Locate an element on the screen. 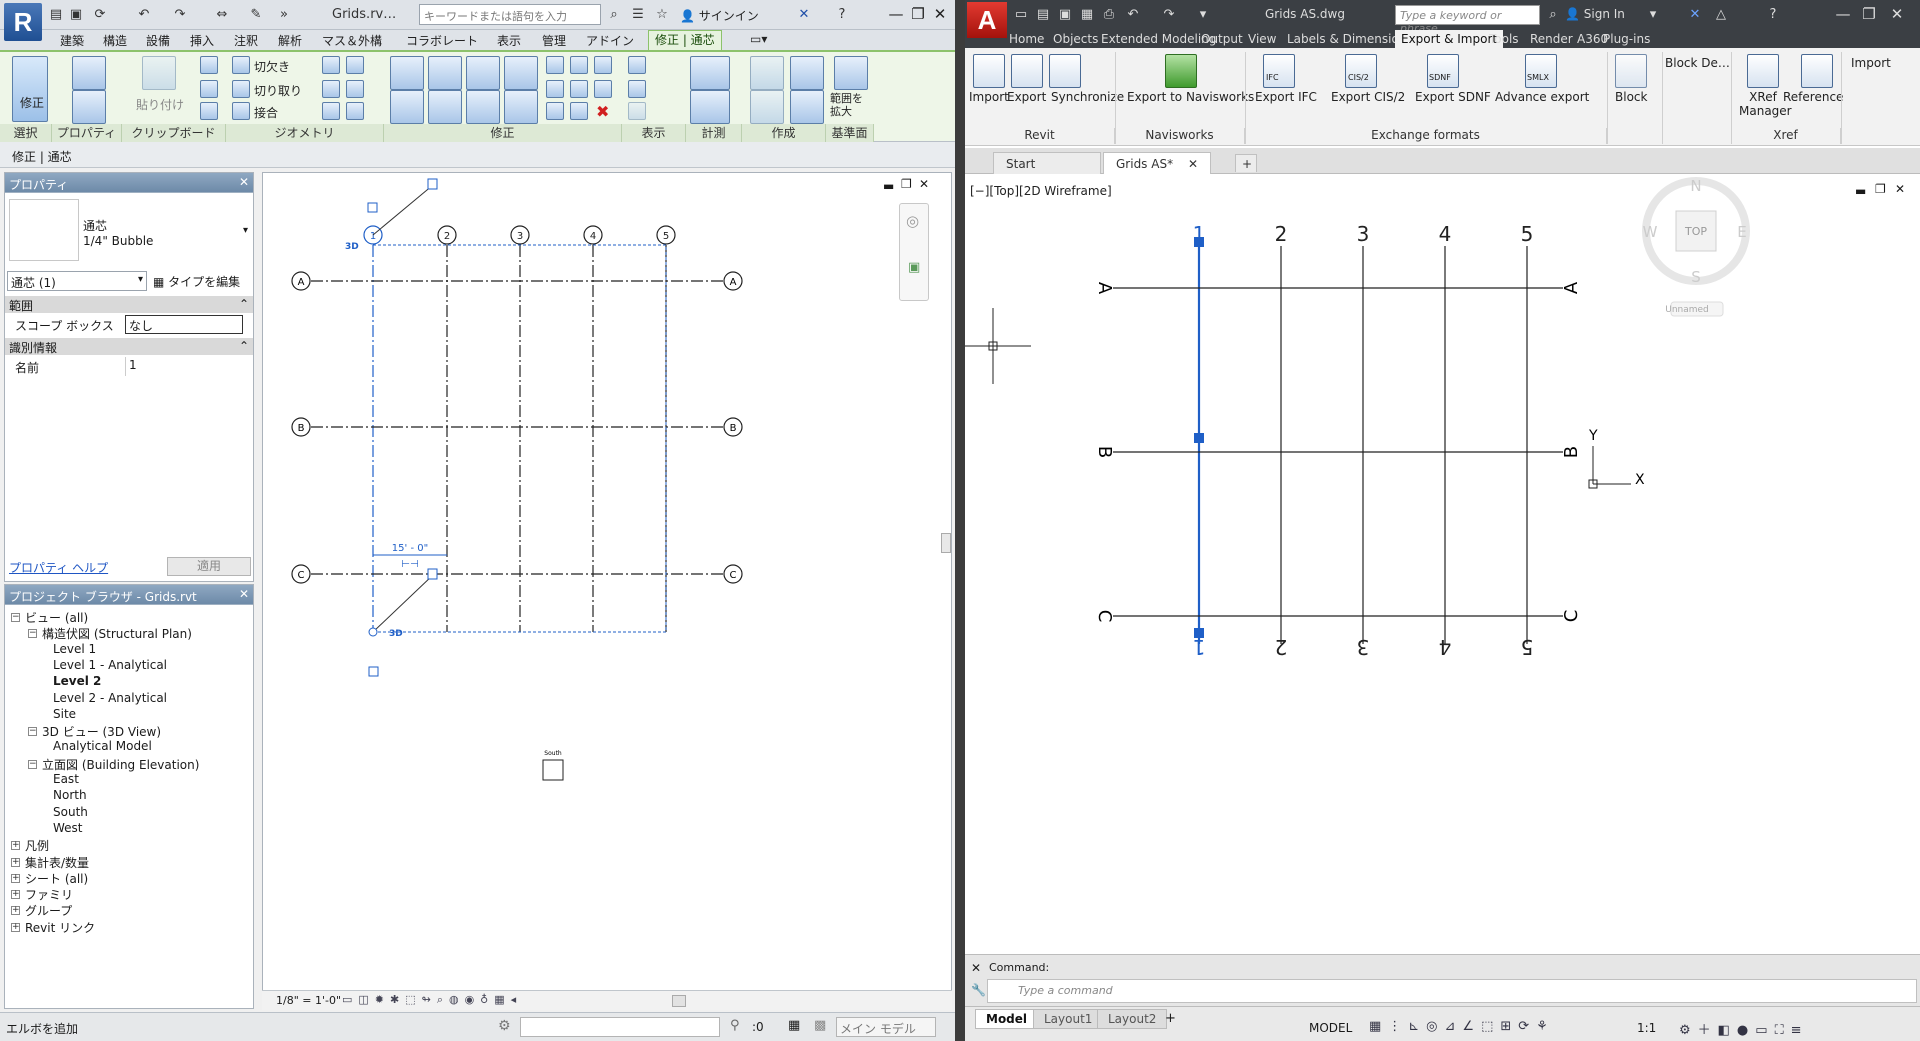 Image resolution: width=1920 pixels, height=1041 pixels. geometry-f-icon is located at coordinates (355, 111).